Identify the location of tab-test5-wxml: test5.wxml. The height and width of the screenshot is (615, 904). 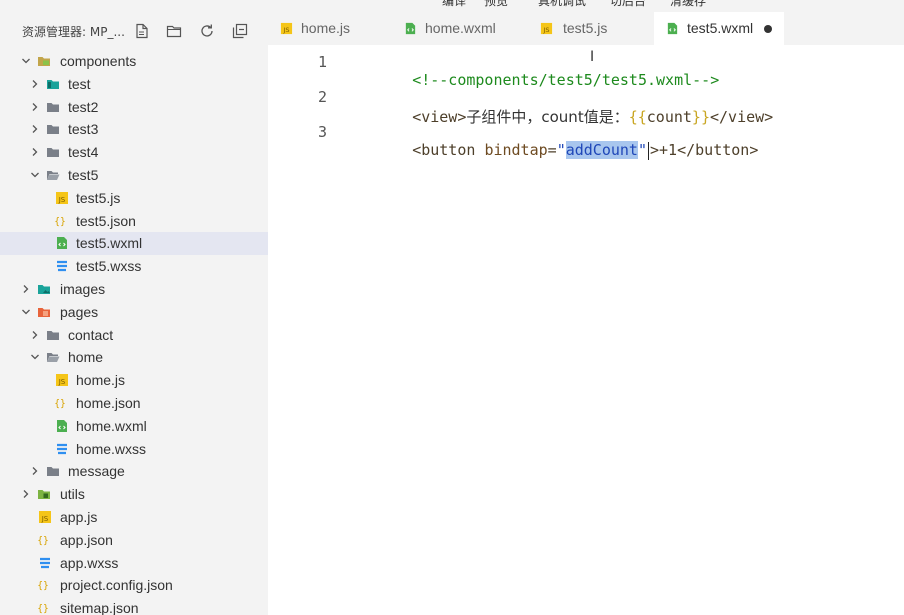
(719, 28).